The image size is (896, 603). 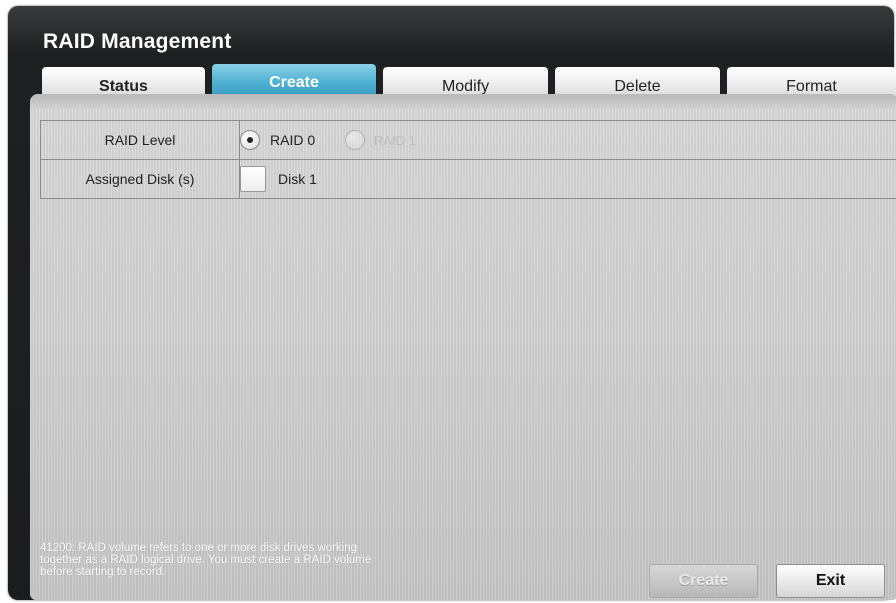 I want to click on raid-1-label: RAID 1, so click(x=395, y=140).